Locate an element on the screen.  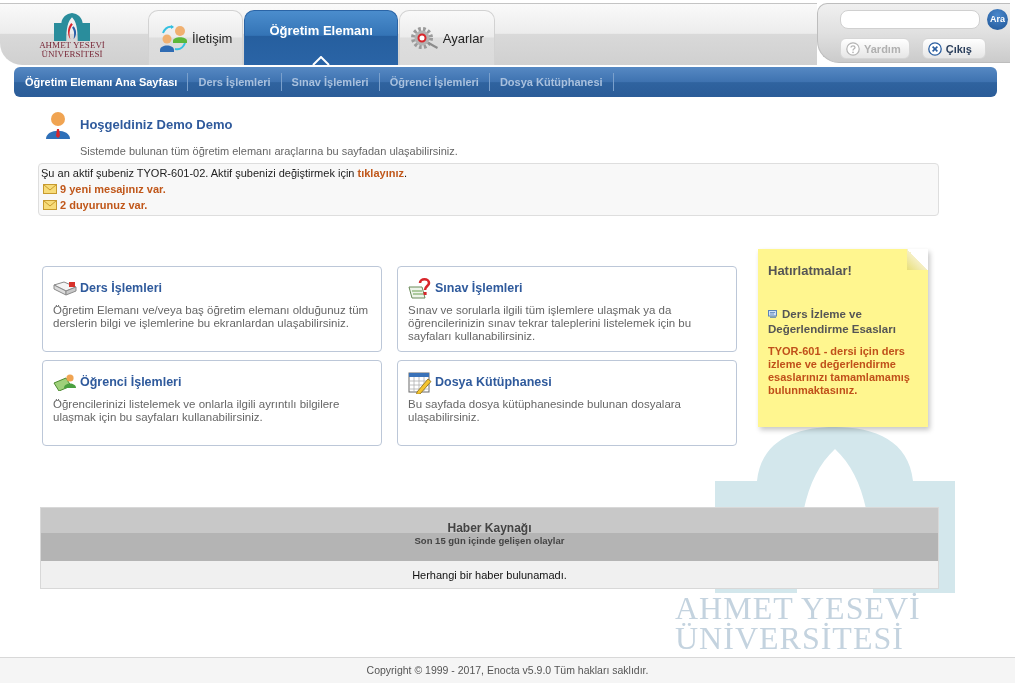
news-title: Haber Kaynağı is located at coordinates (489, 528).